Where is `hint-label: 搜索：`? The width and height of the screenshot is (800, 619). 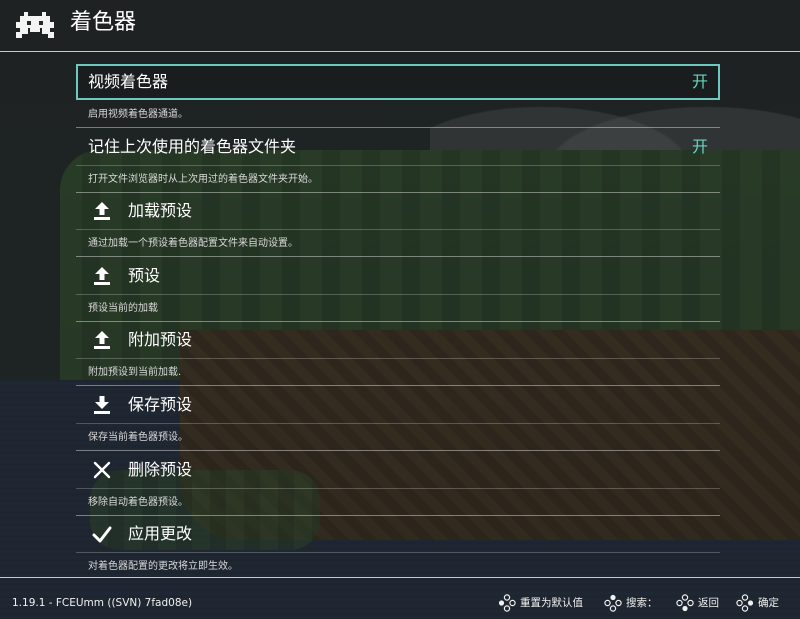 hint-label: 搜索： is located at coordinates (642, 603).